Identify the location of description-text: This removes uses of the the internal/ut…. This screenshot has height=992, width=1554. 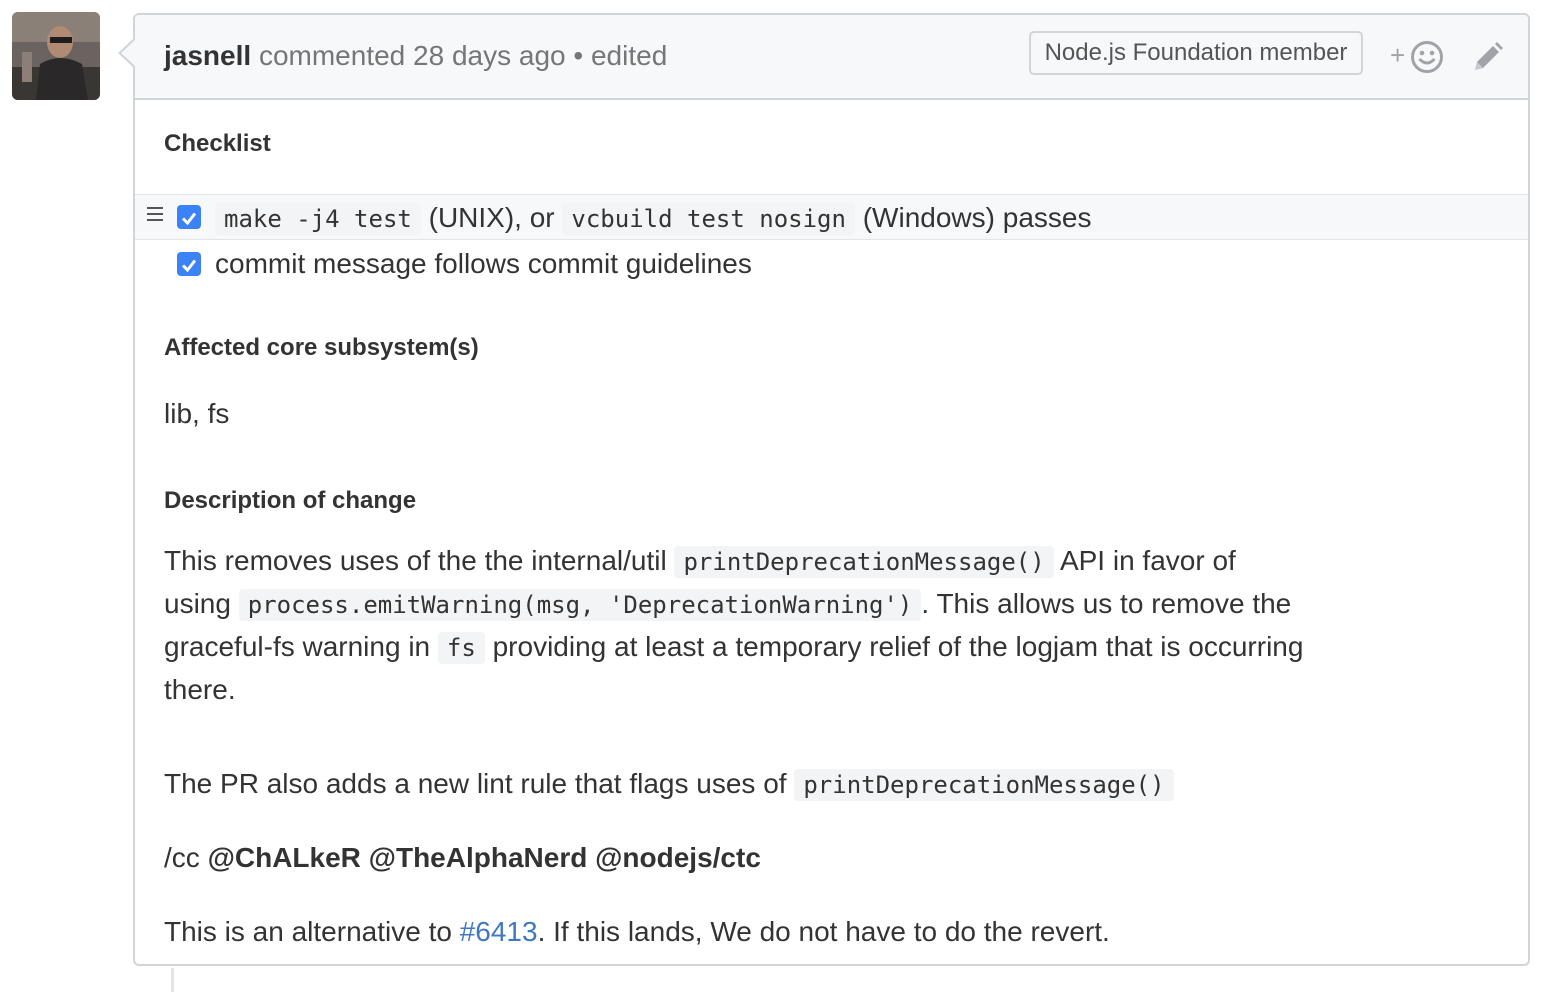
(415, 560).